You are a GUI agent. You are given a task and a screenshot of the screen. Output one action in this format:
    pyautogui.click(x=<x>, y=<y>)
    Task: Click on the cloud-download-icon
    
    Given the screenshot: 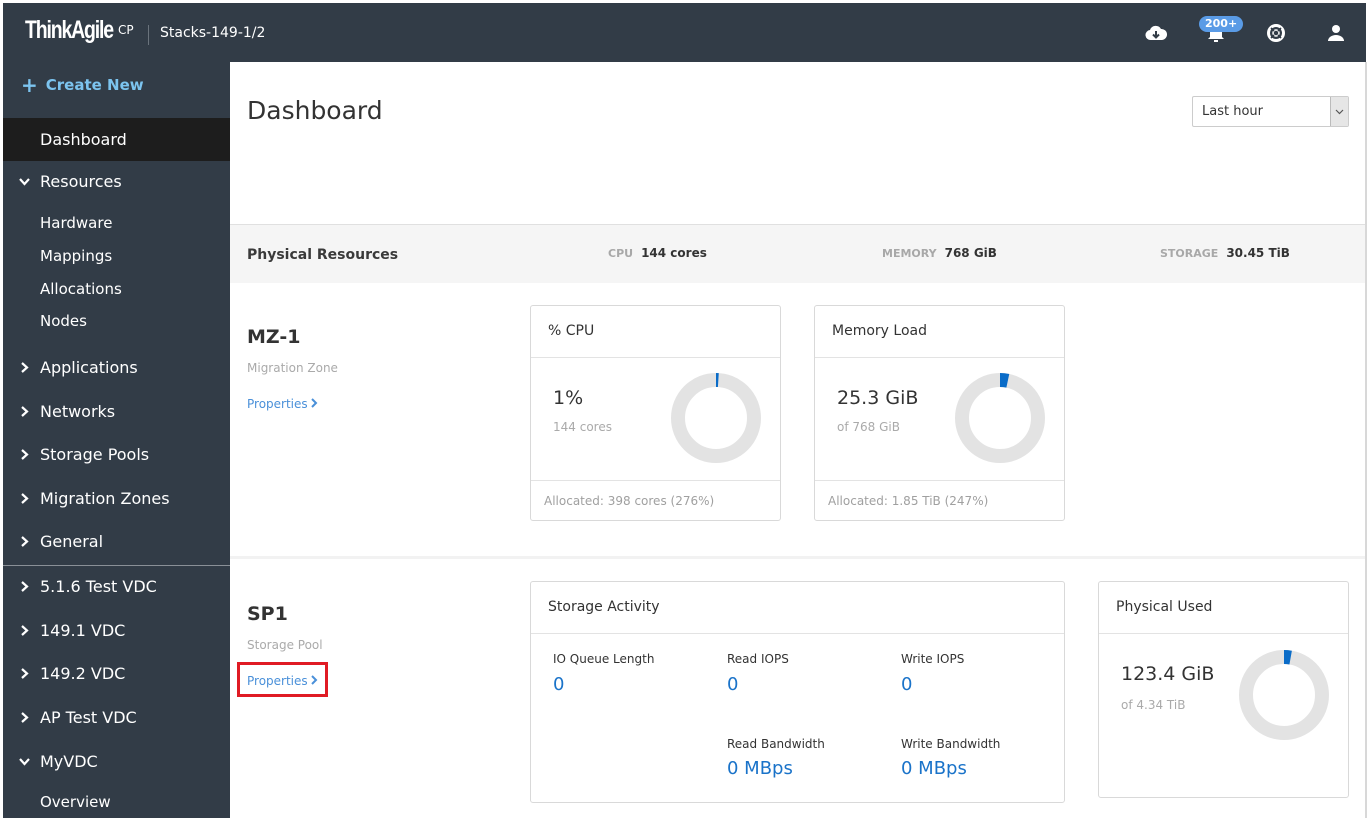 What is the action you would take?
    pyautogui.click(x=1156, y=33)
    